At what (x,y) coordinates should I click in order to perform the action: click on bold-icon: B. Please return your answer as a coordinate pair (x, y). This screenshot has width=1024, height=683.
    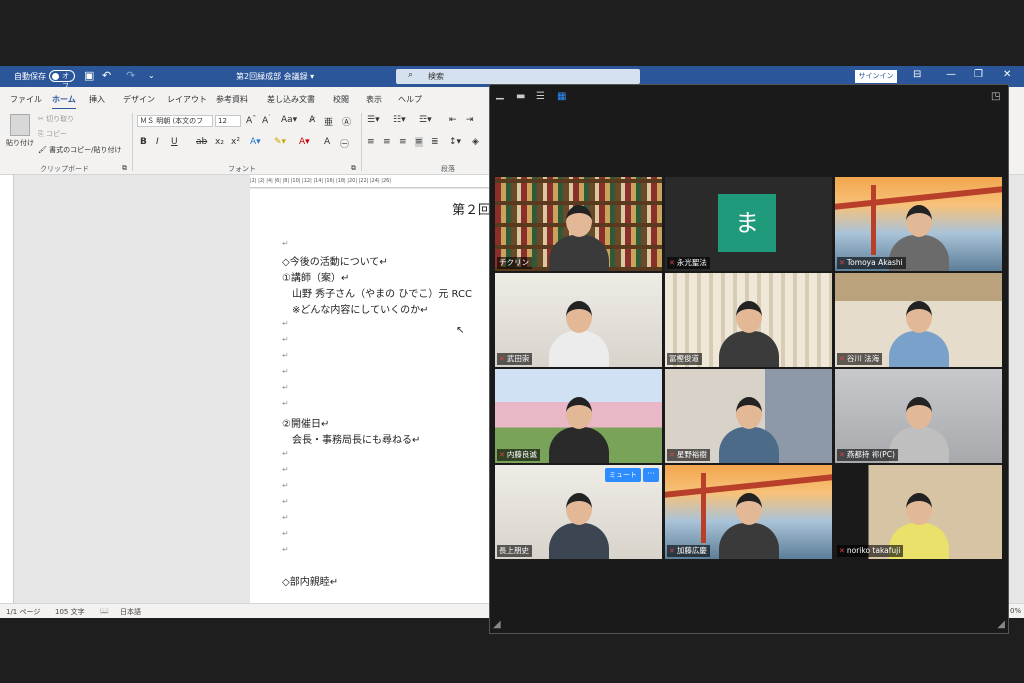
    Looking at the image, I should click on (143, 142).